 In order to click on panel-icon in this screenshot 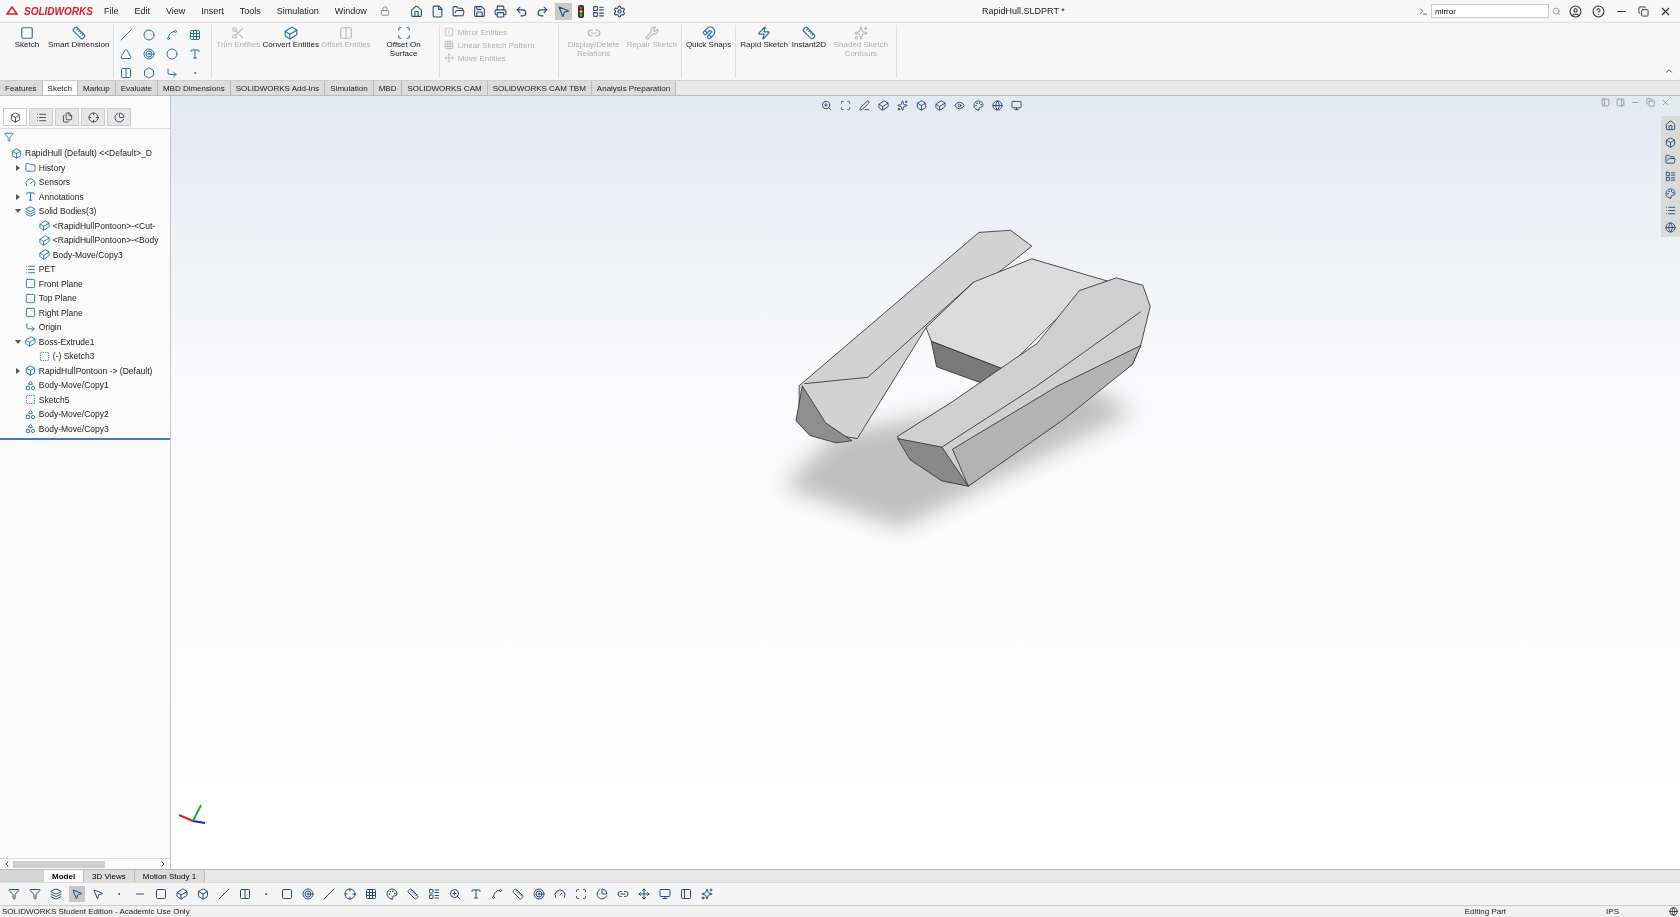, I will do `click(686, 894)`.